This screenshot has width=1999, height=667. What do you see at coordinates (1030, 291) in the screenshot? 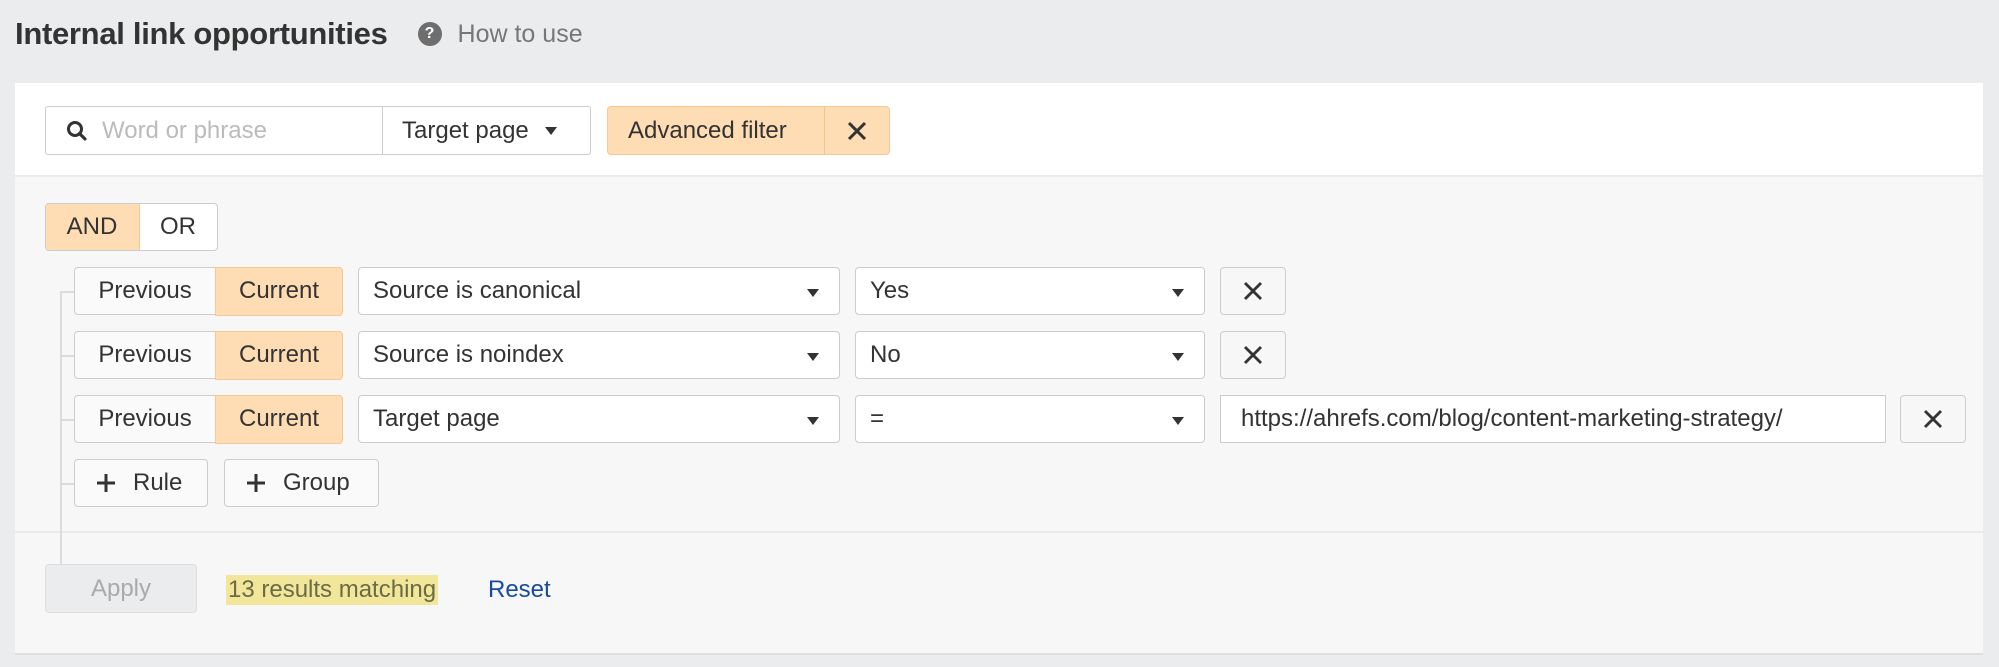
I see `rule-operator-select: Yes` at bounding box center [1030, 291].